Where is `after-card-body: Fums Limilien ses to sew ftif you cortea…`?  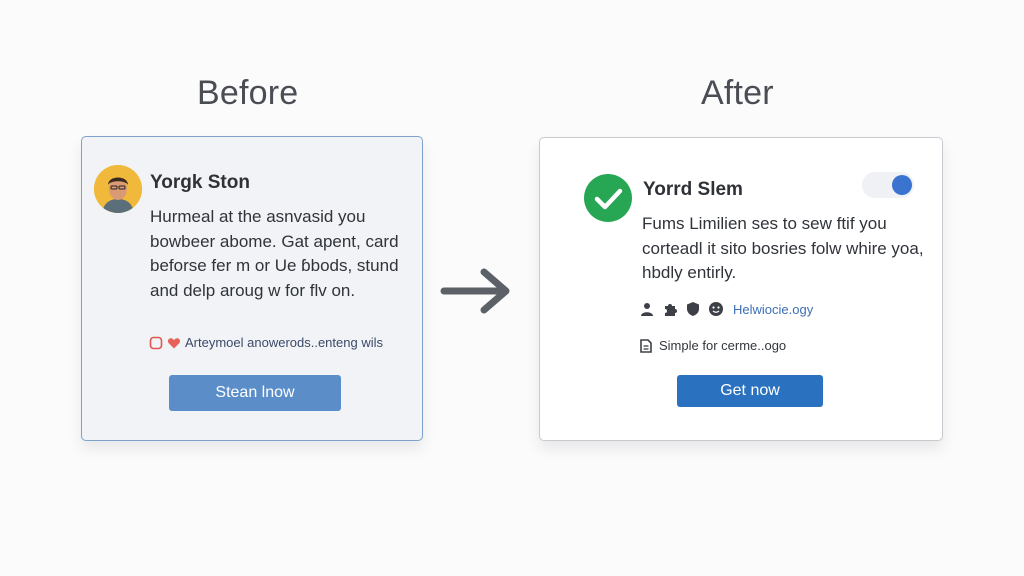 after-card-body: Fums Limilien ses to sew ftif you cortea… is located at coordinates (783, 248).